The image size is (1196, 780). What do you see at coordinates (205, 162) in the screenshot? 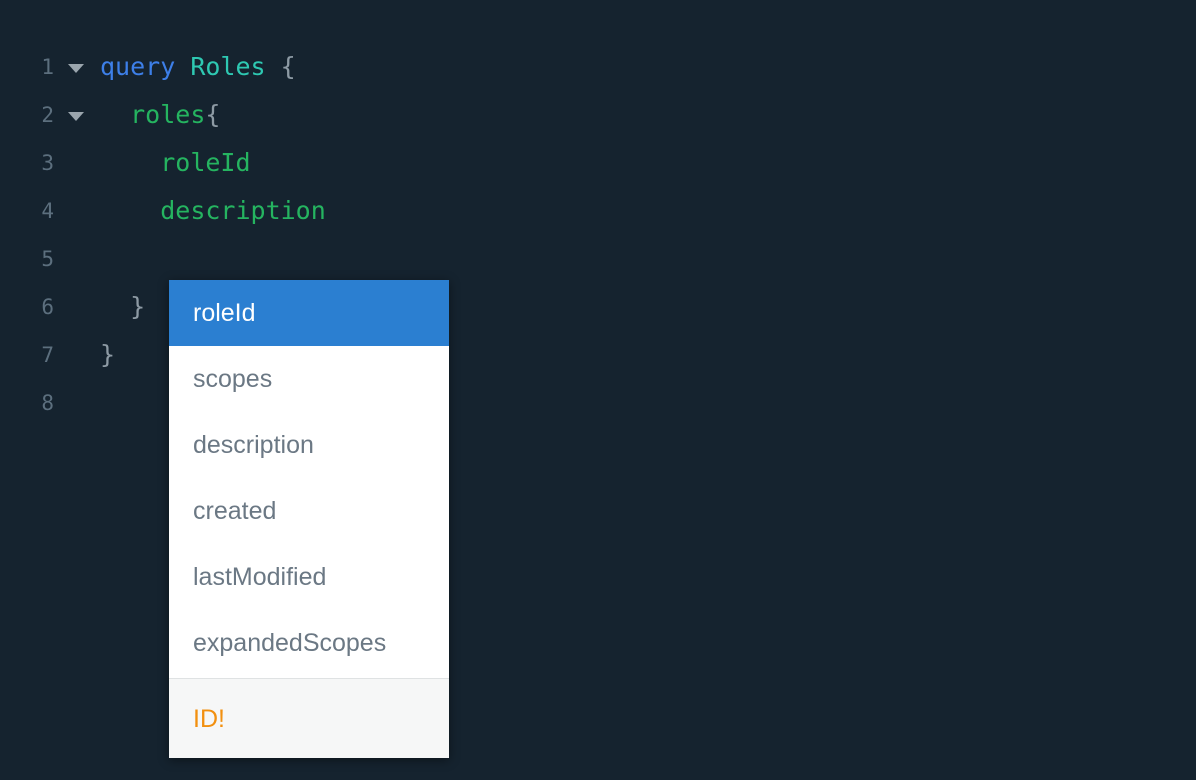
I see `code-token-field: roleId` at bounding box center [205, 162].